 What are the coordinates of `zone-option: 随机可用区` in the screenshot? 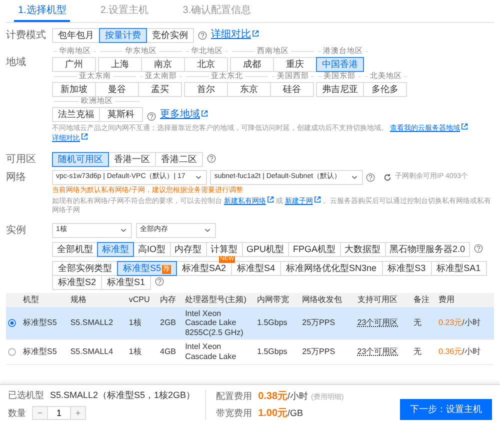 It's located at (80, 159).